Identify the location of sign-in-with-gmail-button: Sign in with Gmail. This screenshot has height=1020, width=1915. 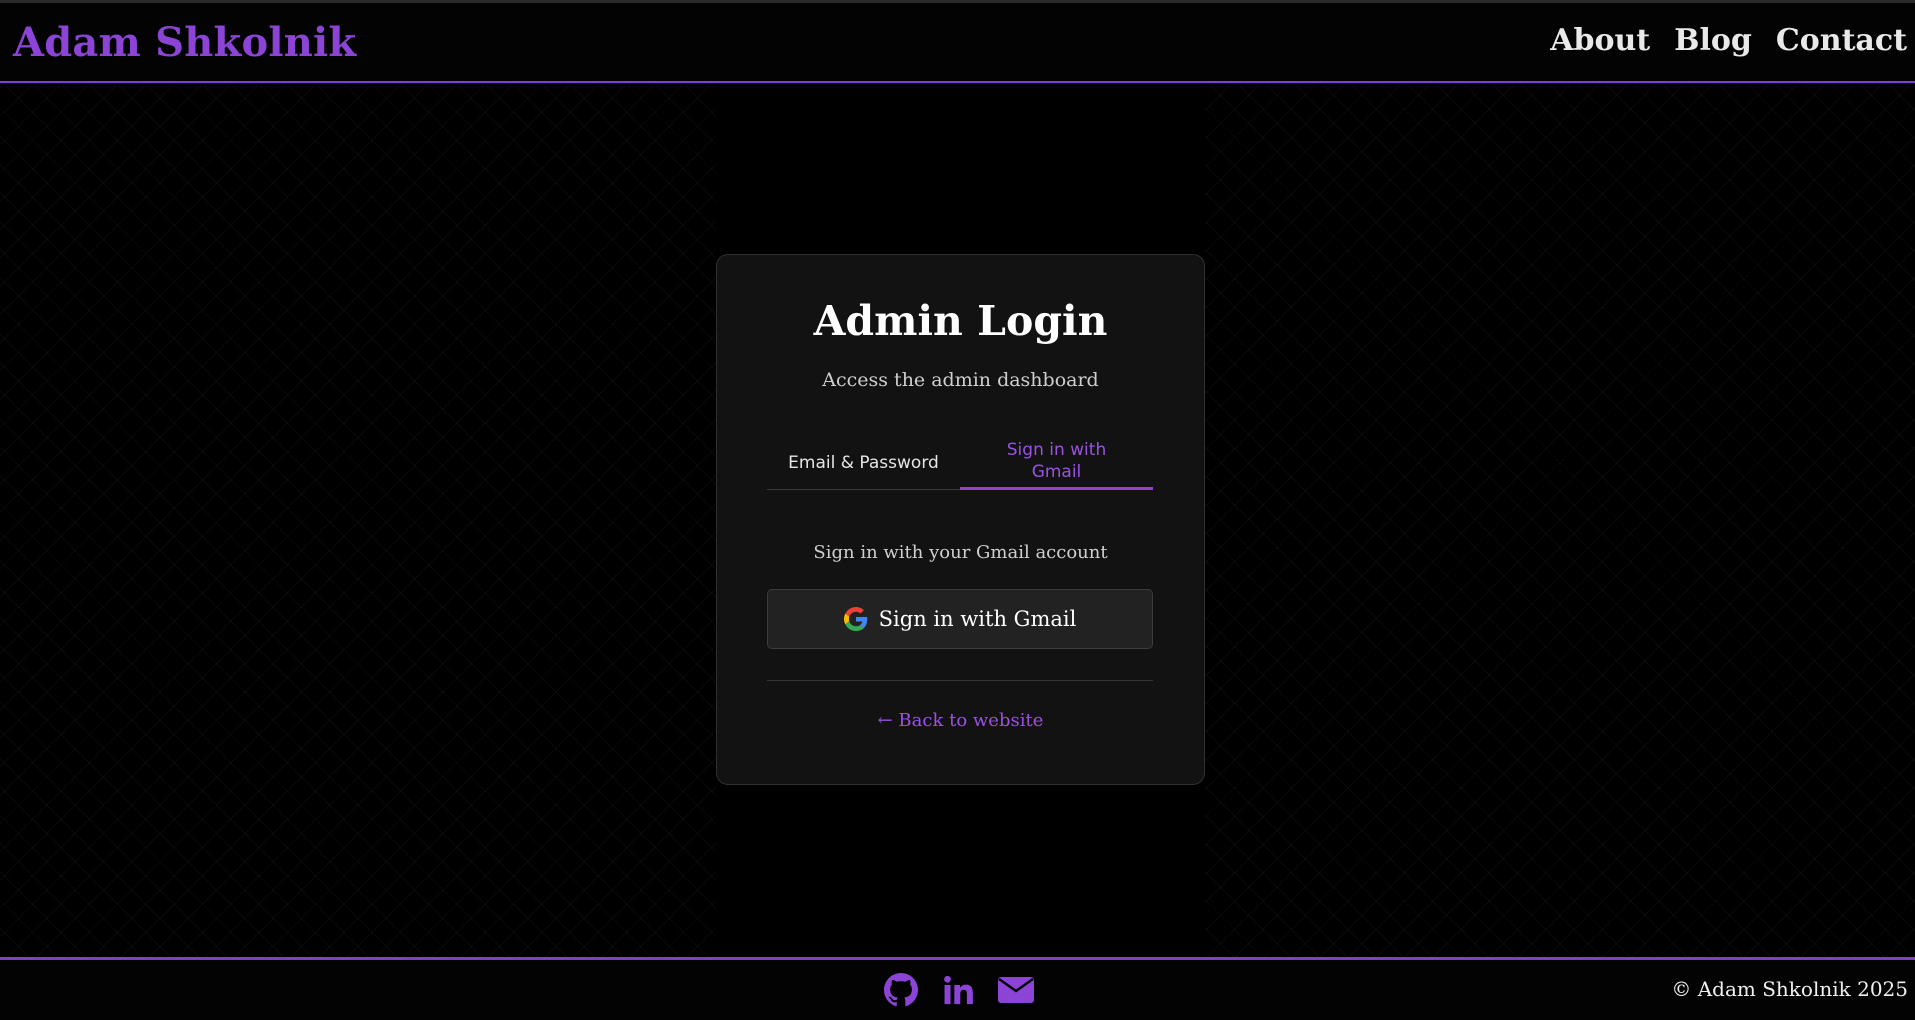
(960, 619).